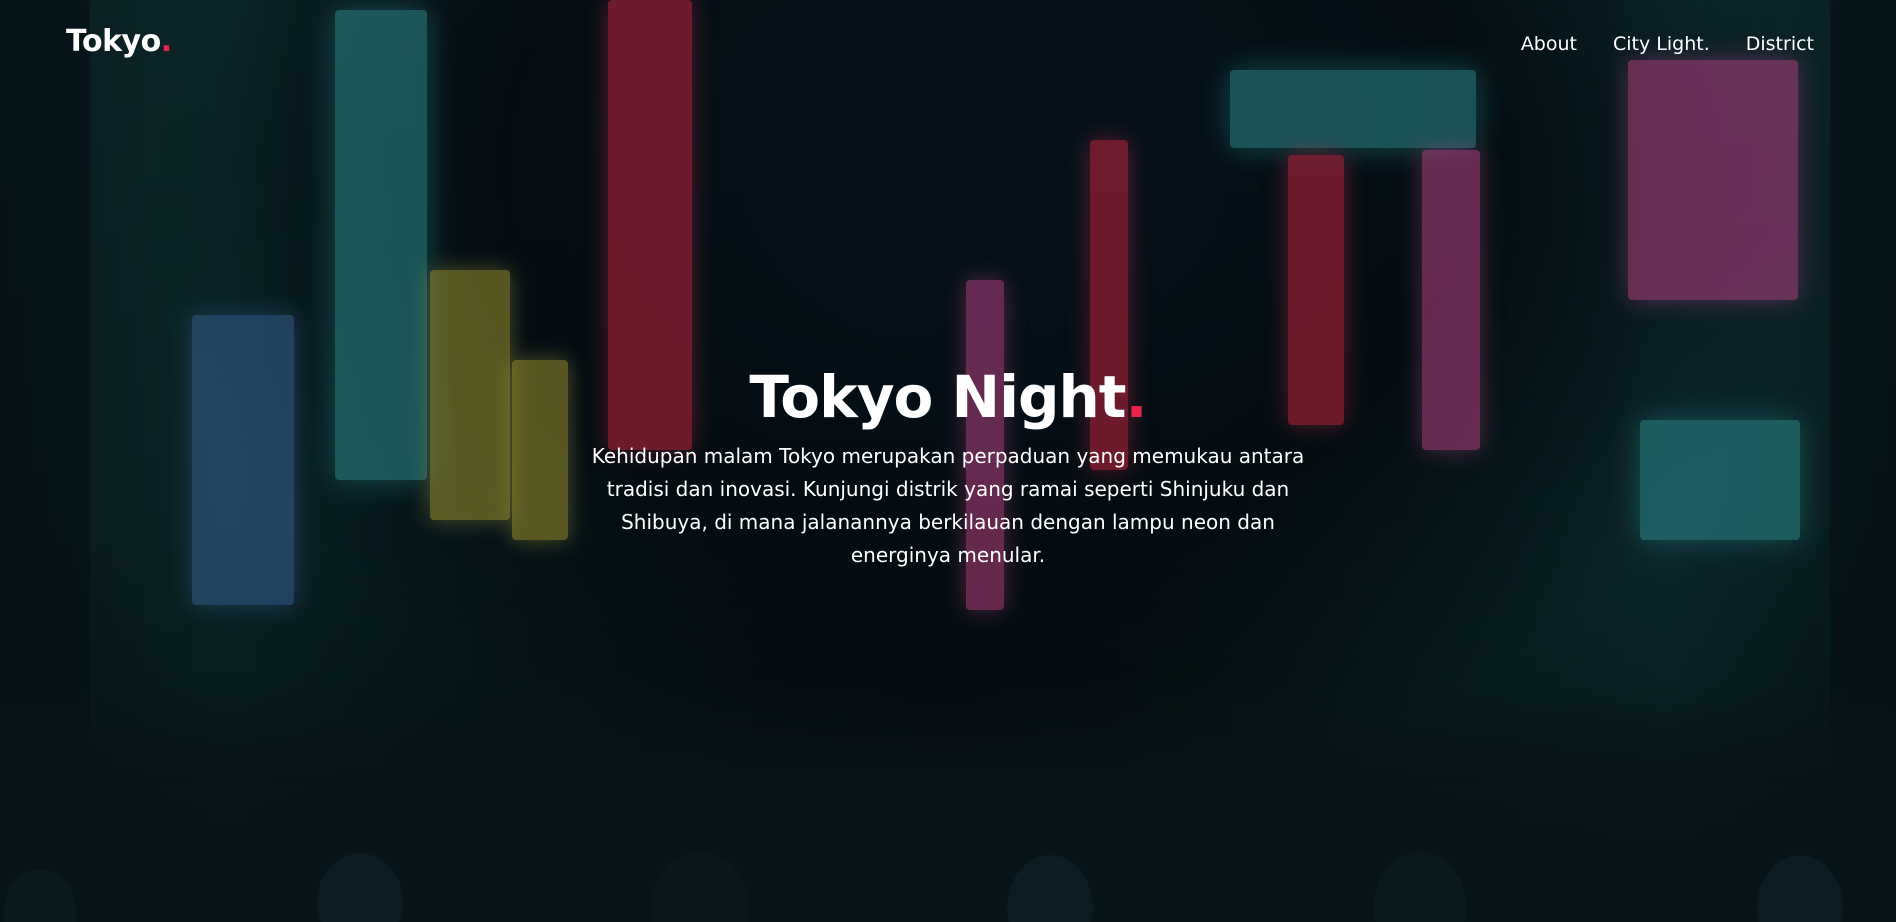 This screenshot has width=1896, height=922. I want to click on nav-links: About City Light. District, so click(1667, 44).